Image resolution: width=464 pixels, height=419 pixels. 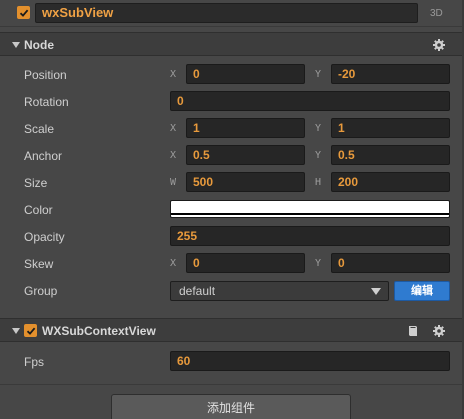 I want to click on fps-label: Fps, so click(x=34, y=362).